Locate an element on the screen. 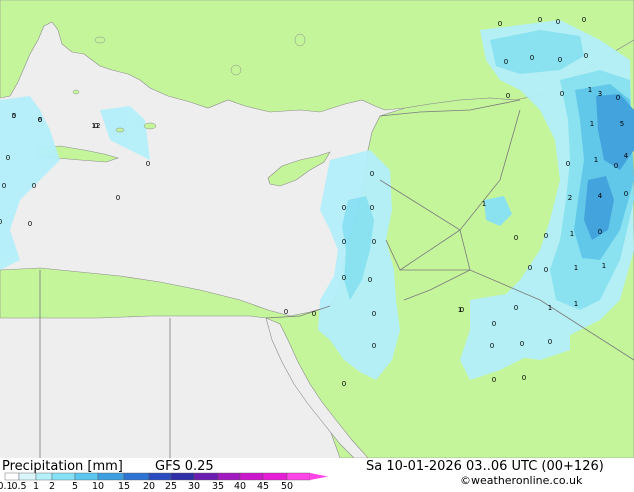 This screenshot has width=634, height=492. precip-value-marker: 12 is located at coordinates (96, 126).